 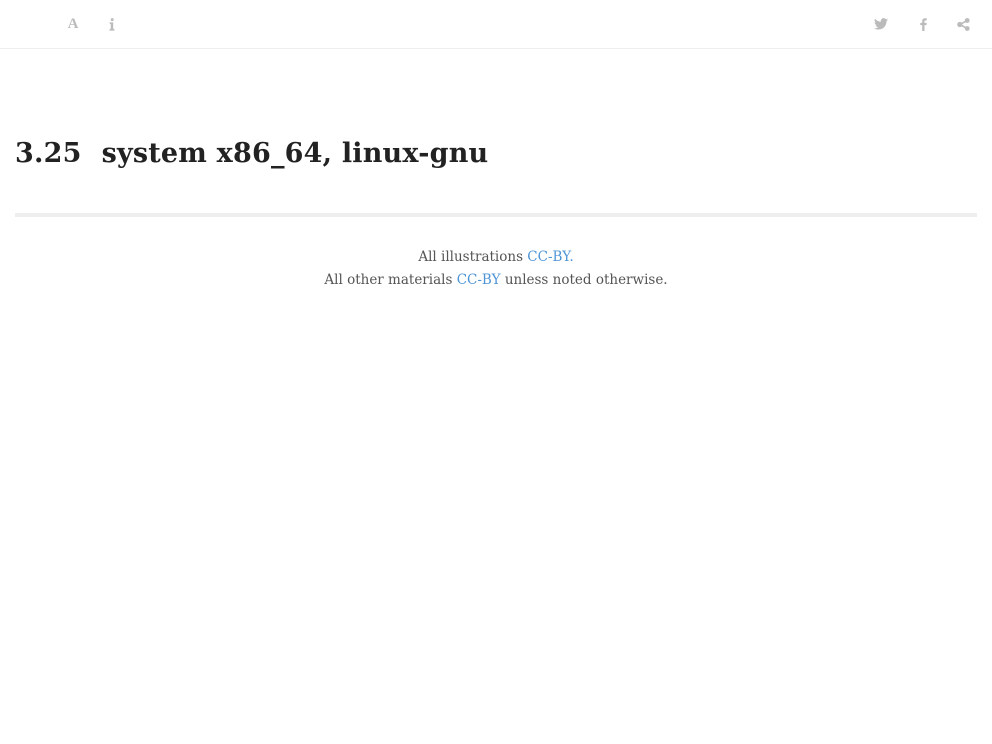 I want to click on section-number: 3.25, so click(x=48, y=153).